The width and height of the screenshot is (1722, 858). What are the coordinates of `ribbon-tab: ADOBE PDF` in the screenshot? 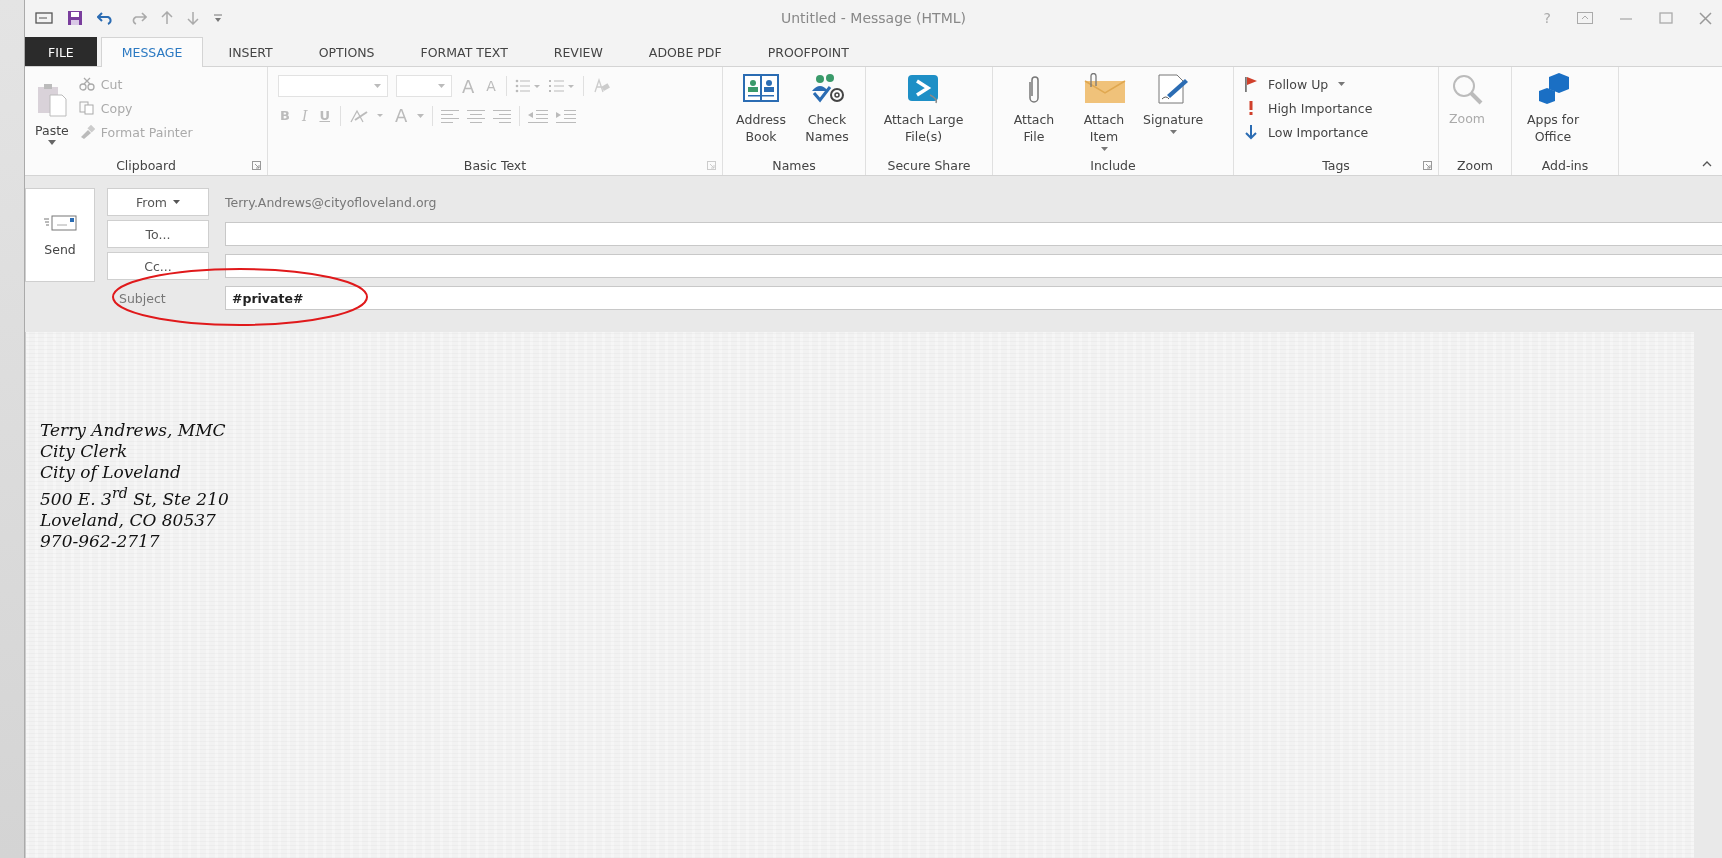 It's located at (685, 52).